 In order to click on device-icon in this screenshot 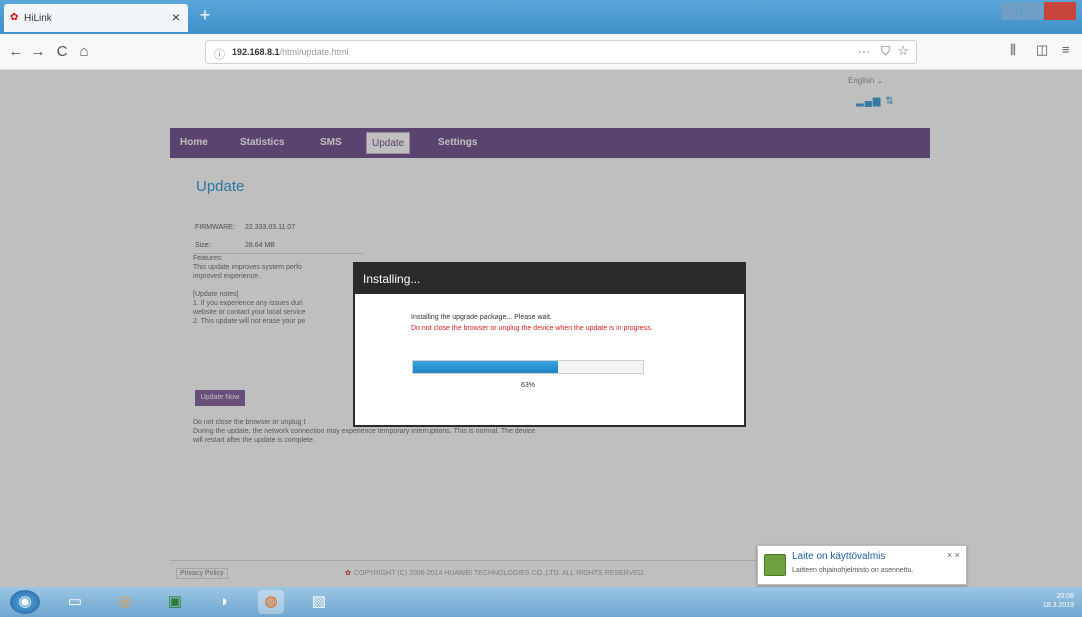, I will do `click(775, 565)`.